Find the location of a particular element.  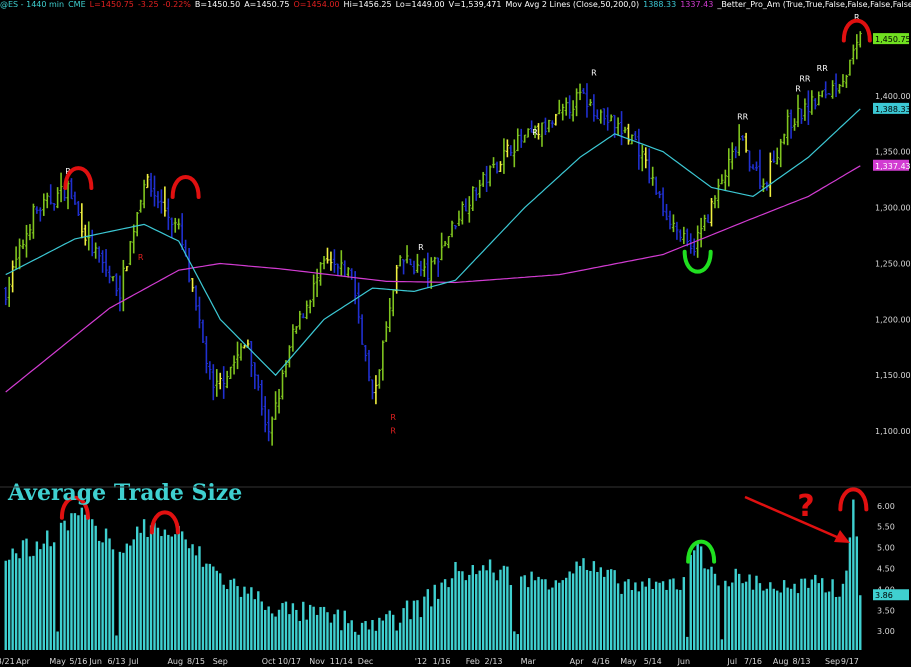

x-tick-label: 4/16 is located at coordinates (601, 661).